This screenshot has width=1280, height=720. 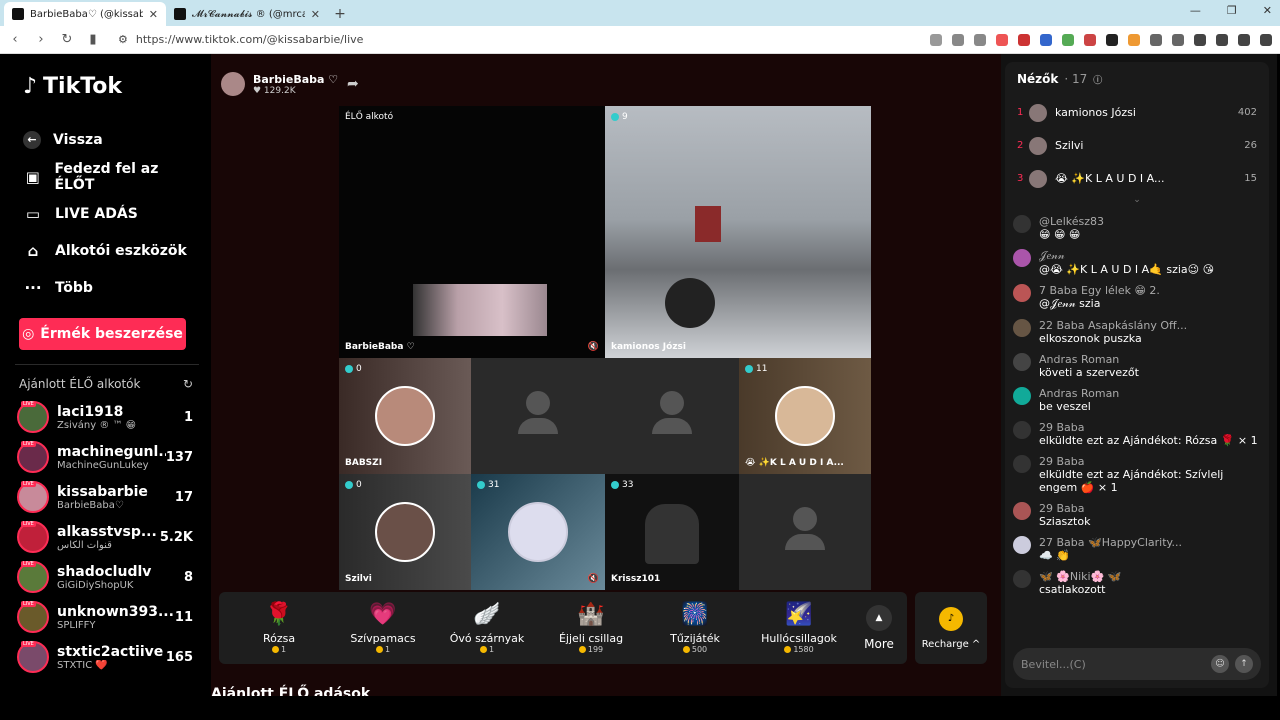 What do you see at coordinates (15, 39) in the screenshot?
I see `back-arrow-icon: ‹` at bounding box center [15, 39].